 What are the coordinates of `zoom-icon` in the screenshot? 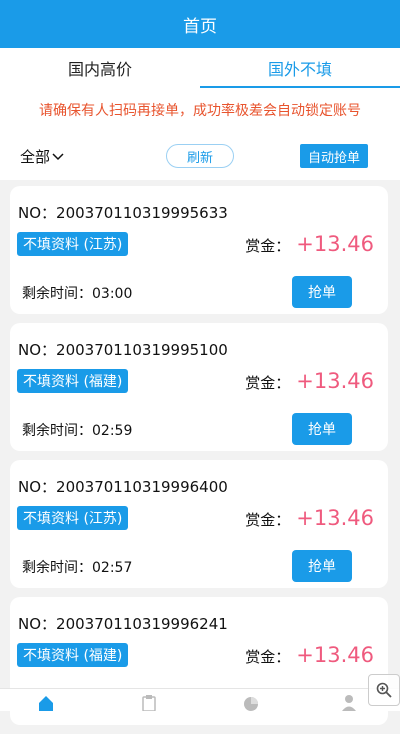 It's located at (384, 690).